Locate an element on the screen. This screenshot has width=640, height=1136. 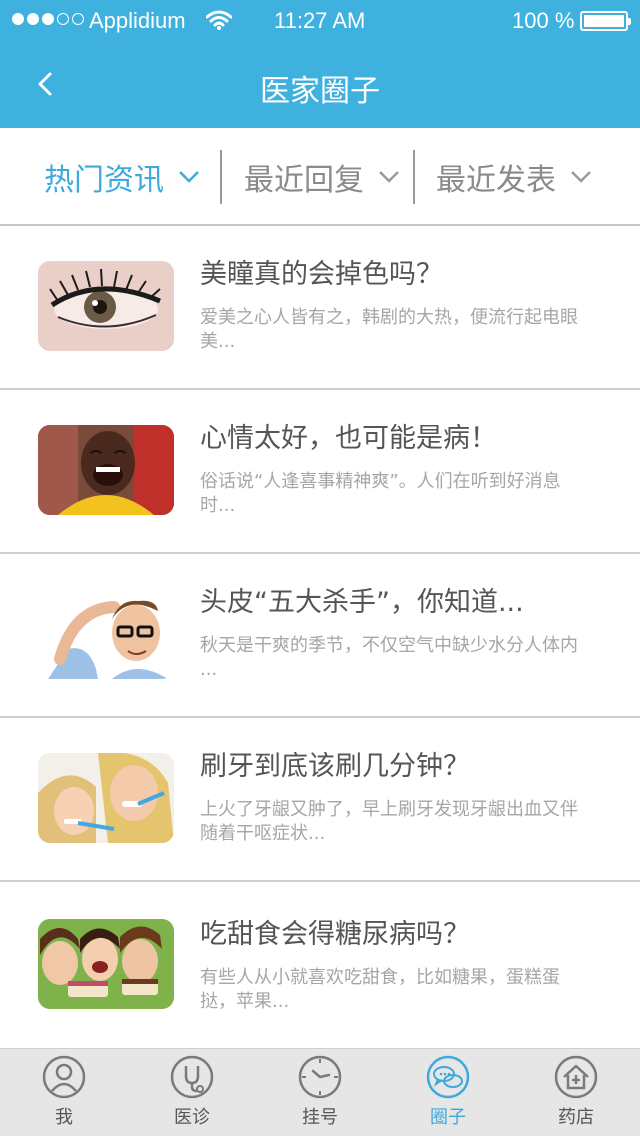
status-time: 11:27 AM is located at coordinates (320, 20).